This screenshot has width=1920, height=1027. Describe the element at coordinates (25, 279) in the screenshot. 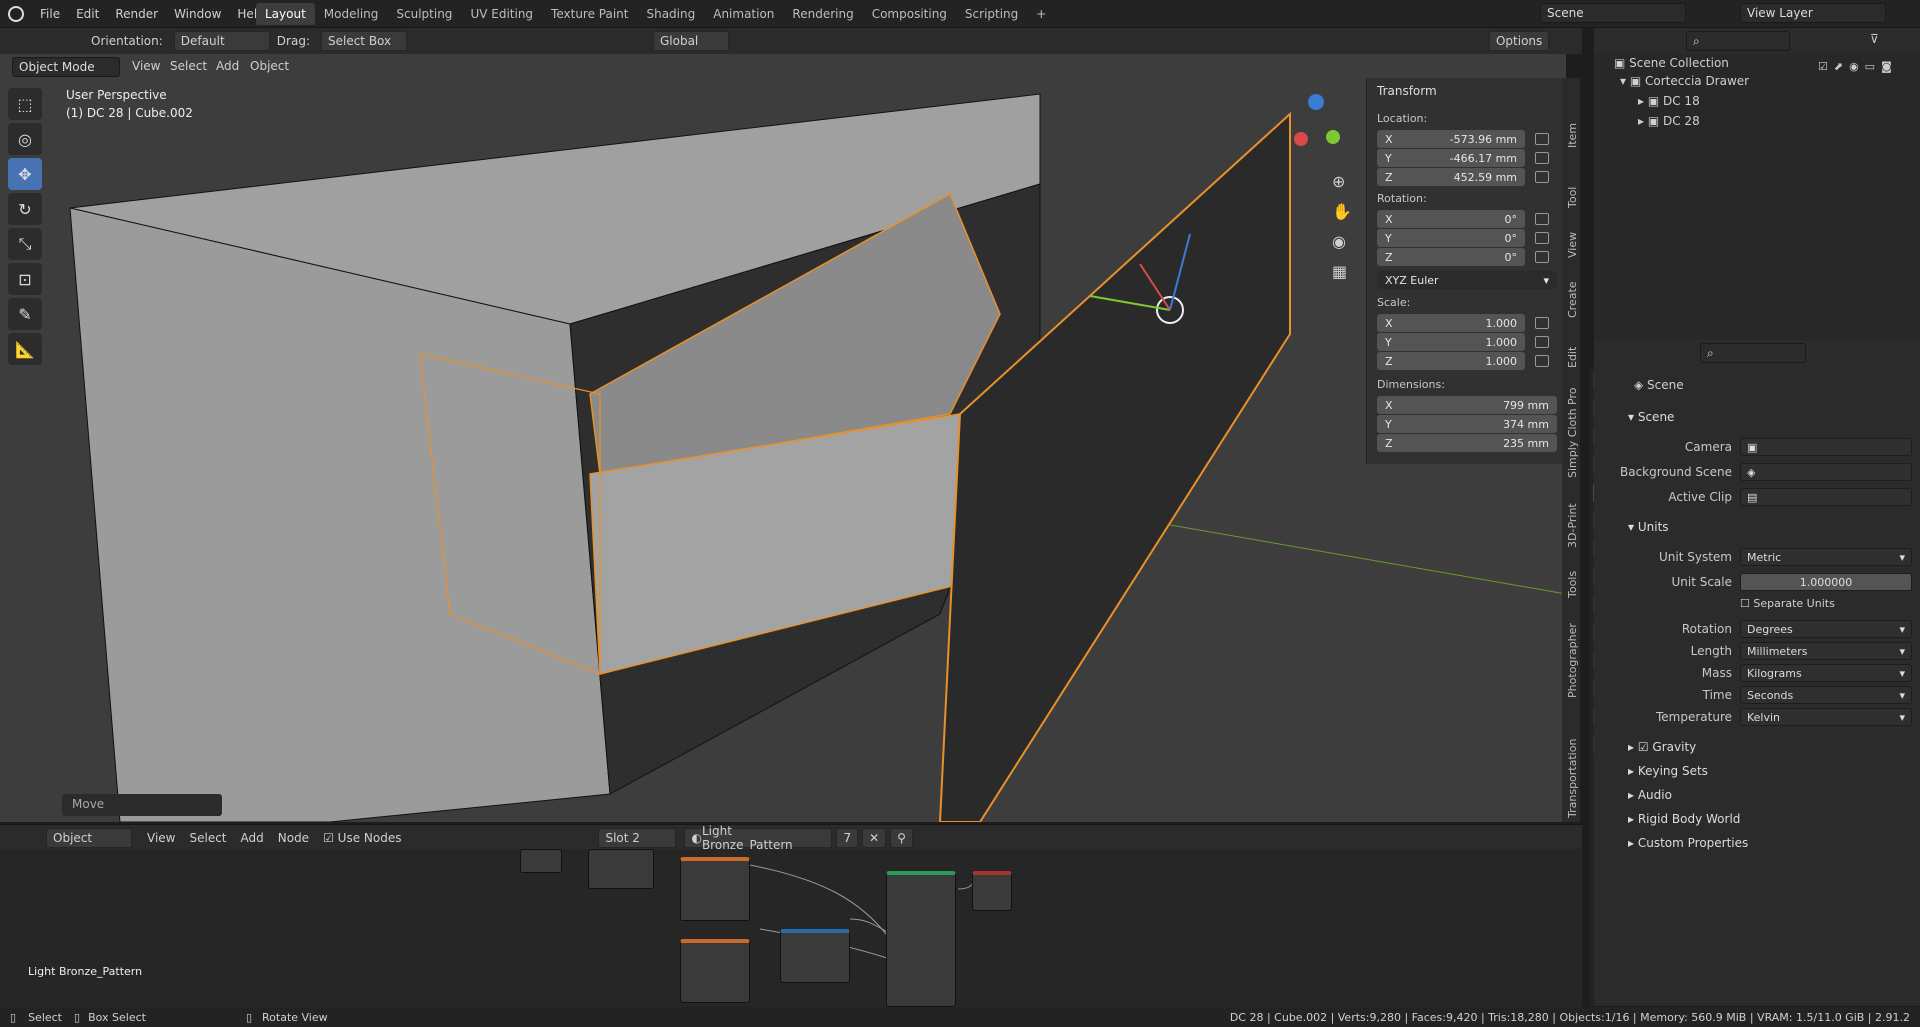

I see `transform-tool-icon: ⊡` at that location.